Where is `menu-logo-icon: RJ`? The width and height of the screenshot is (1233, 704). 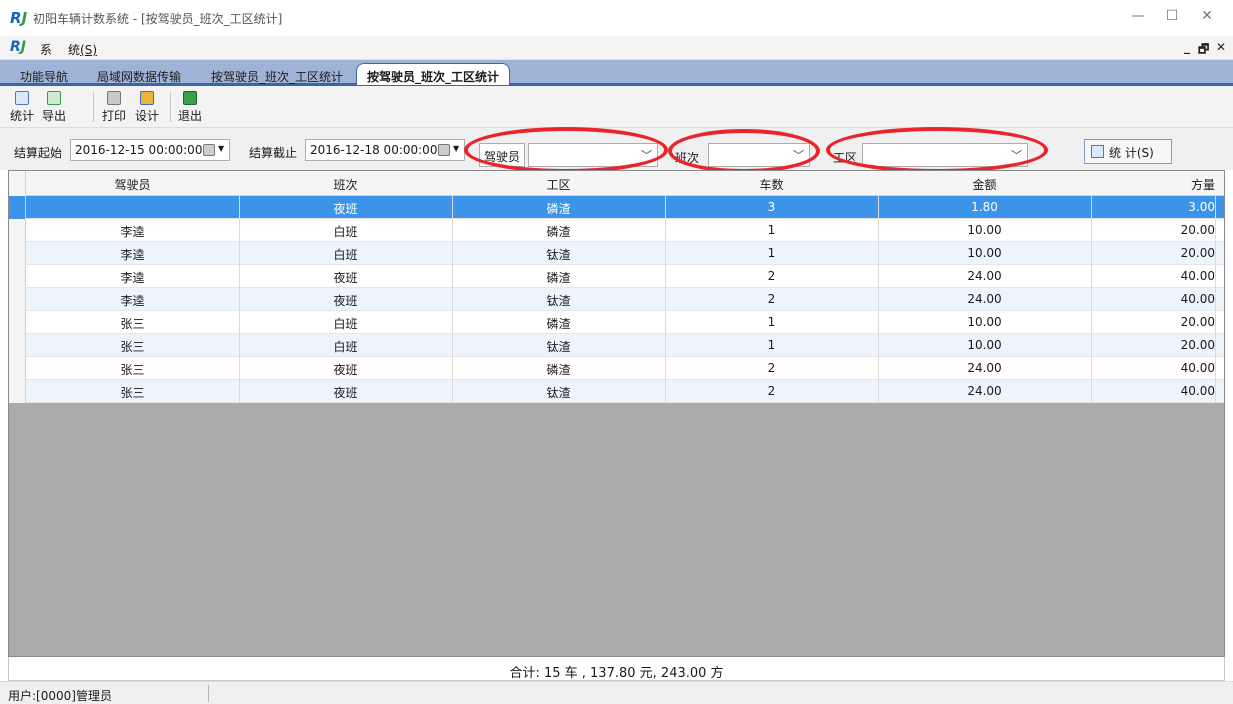
menu-logo-icon: RJ is located at coordinates (18, 47).